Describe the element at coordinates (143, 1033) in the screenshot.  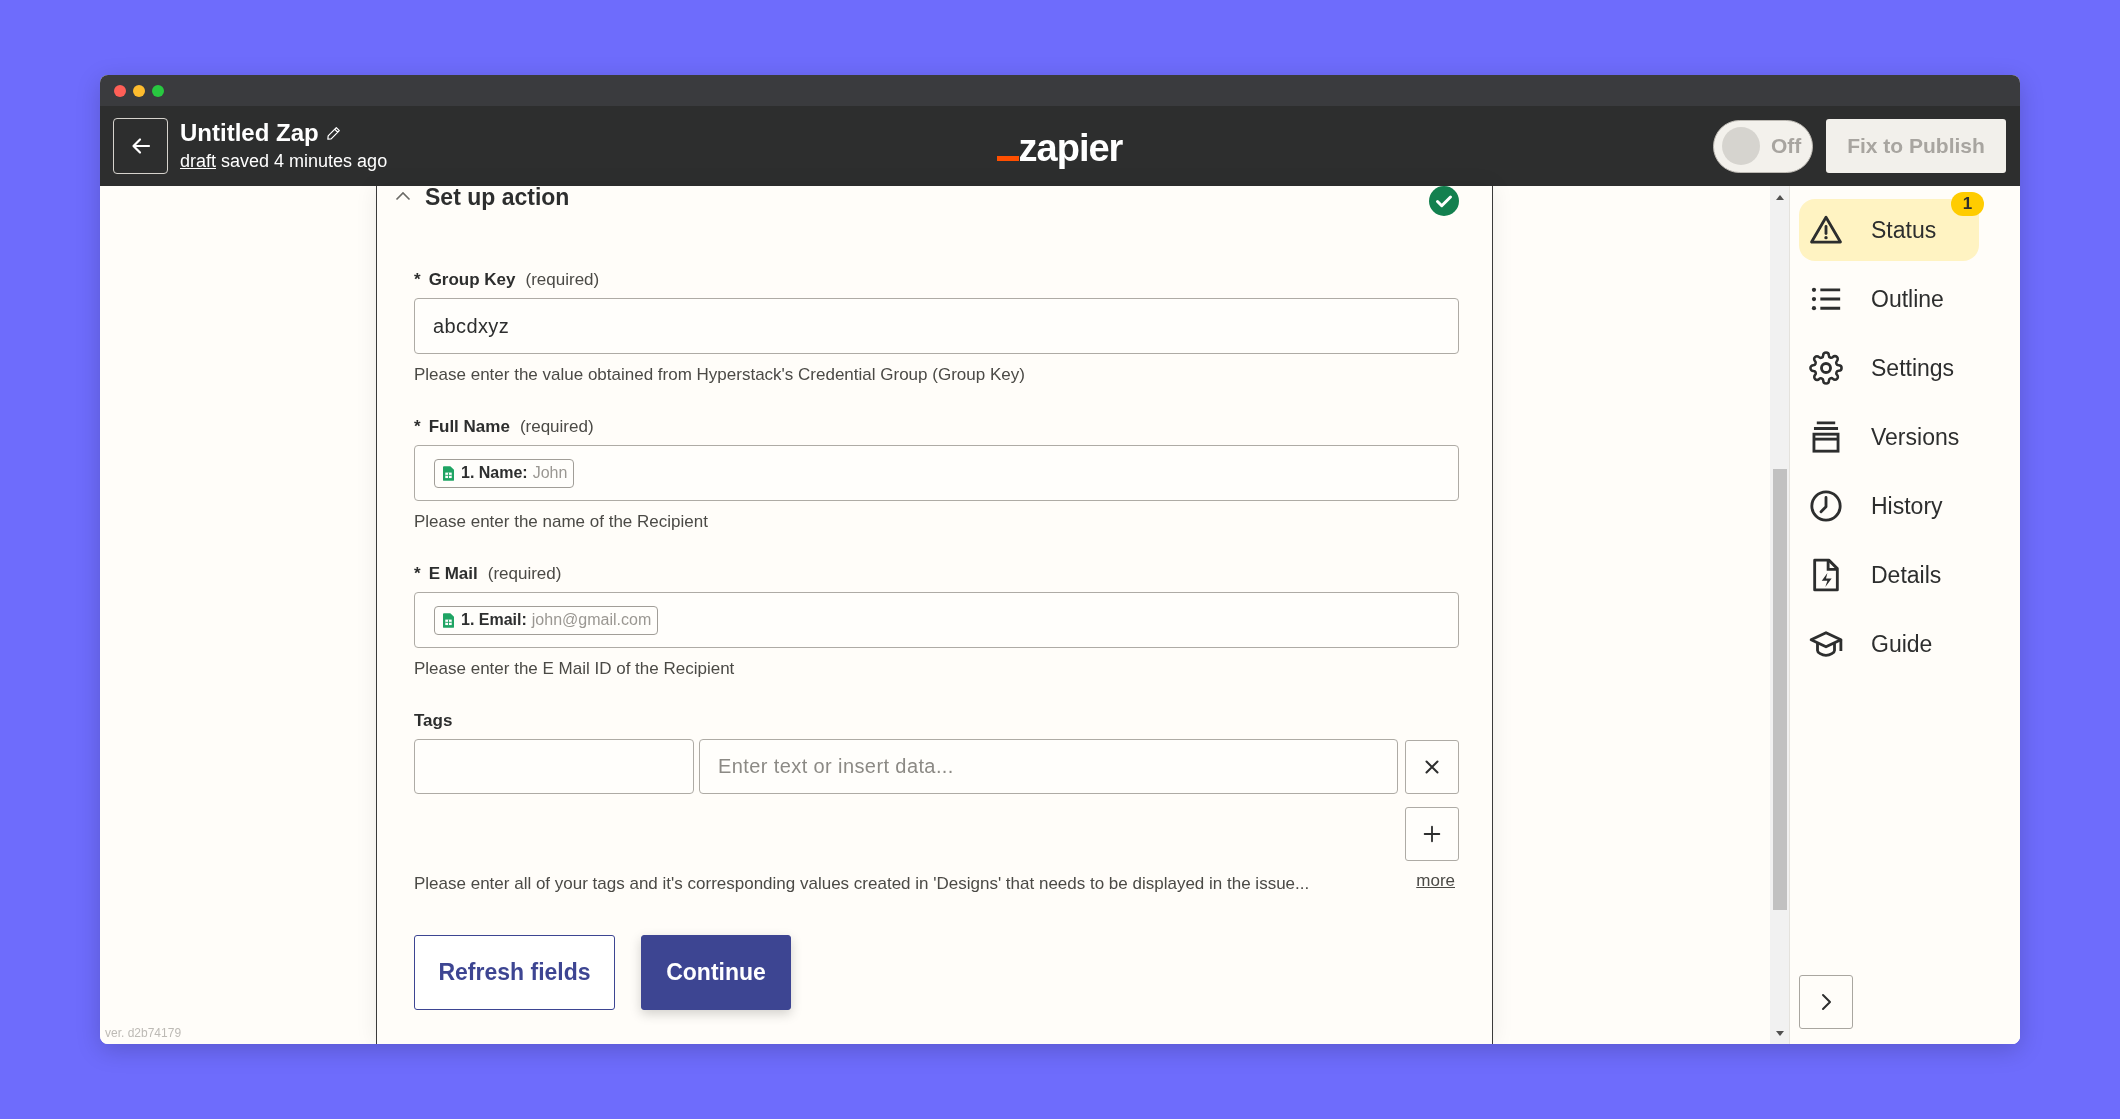
I see `version-label: ver. d2b74179` at that location.